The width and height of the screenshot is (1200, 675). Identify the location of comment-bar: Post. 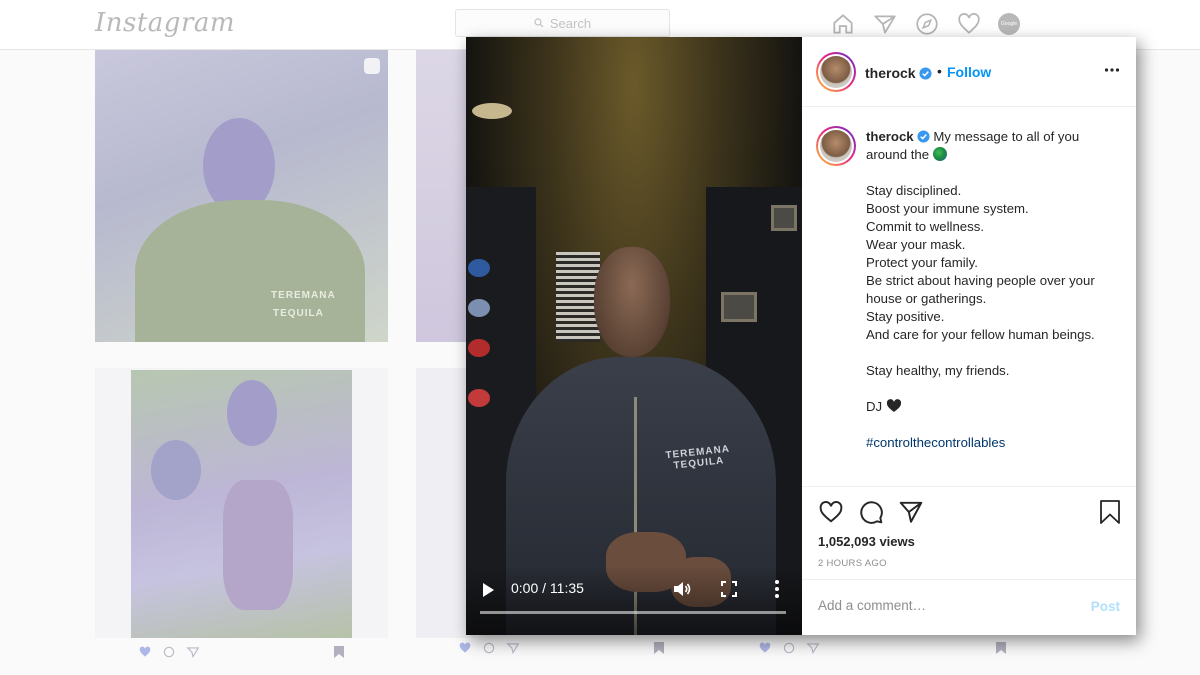
(969, 607).